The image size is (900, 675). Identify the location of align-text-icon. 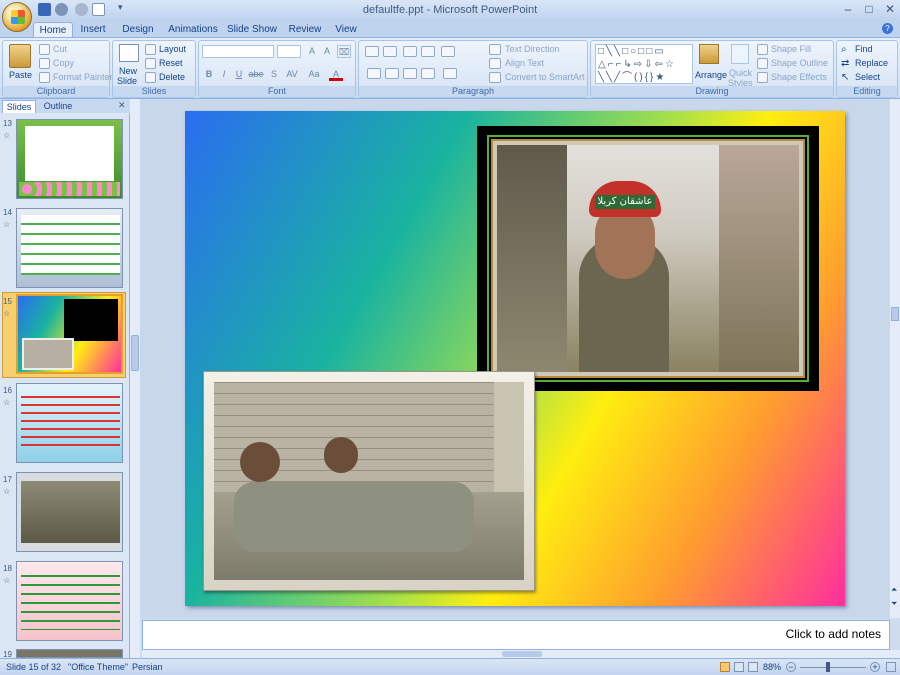
(495, 63).